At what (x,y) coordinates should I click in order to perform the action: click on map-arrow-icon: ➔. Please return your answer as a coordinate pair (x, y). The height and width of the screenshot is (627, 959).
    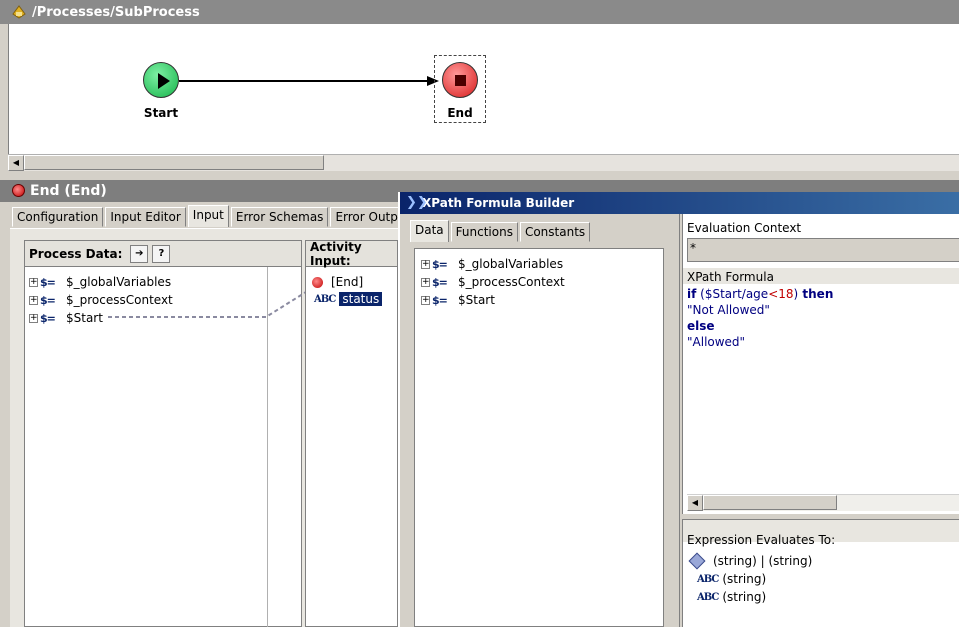
    Looking at the image, I should click on (139, 253).